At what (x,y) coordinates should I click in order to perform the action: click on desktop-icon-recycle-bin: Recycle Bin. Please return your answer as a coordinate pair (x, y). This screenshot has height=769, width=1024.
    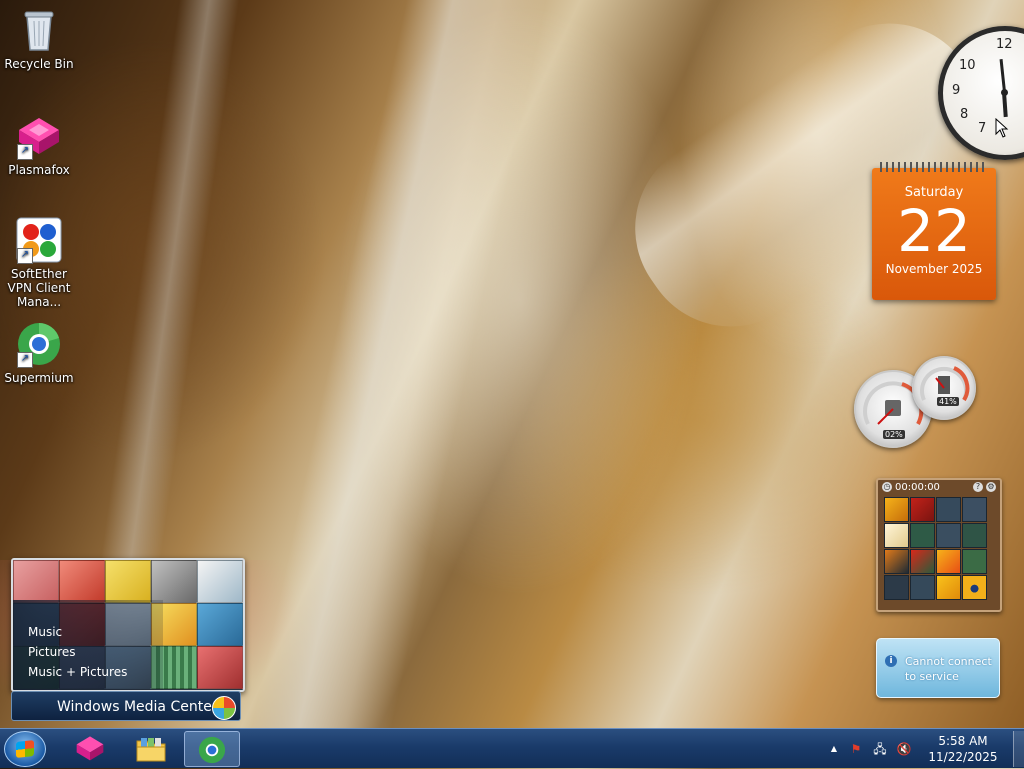
    Looking at the image, I should click on (39, 38).